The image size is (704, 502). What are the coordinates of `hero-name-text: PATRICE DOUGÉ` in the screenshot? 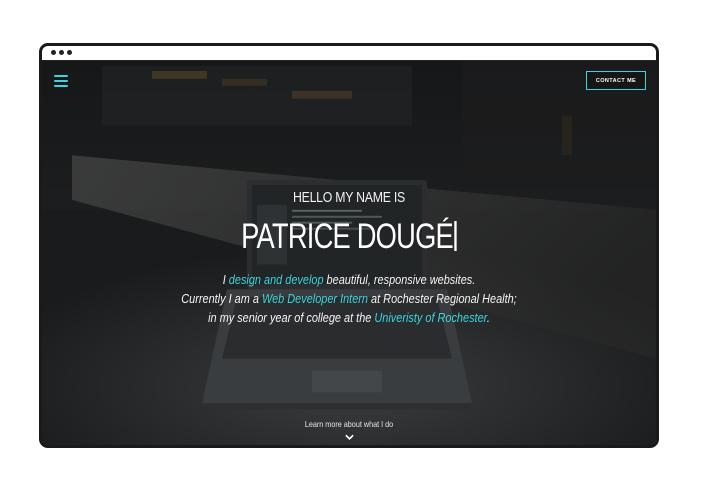 It's located at (347, 236).